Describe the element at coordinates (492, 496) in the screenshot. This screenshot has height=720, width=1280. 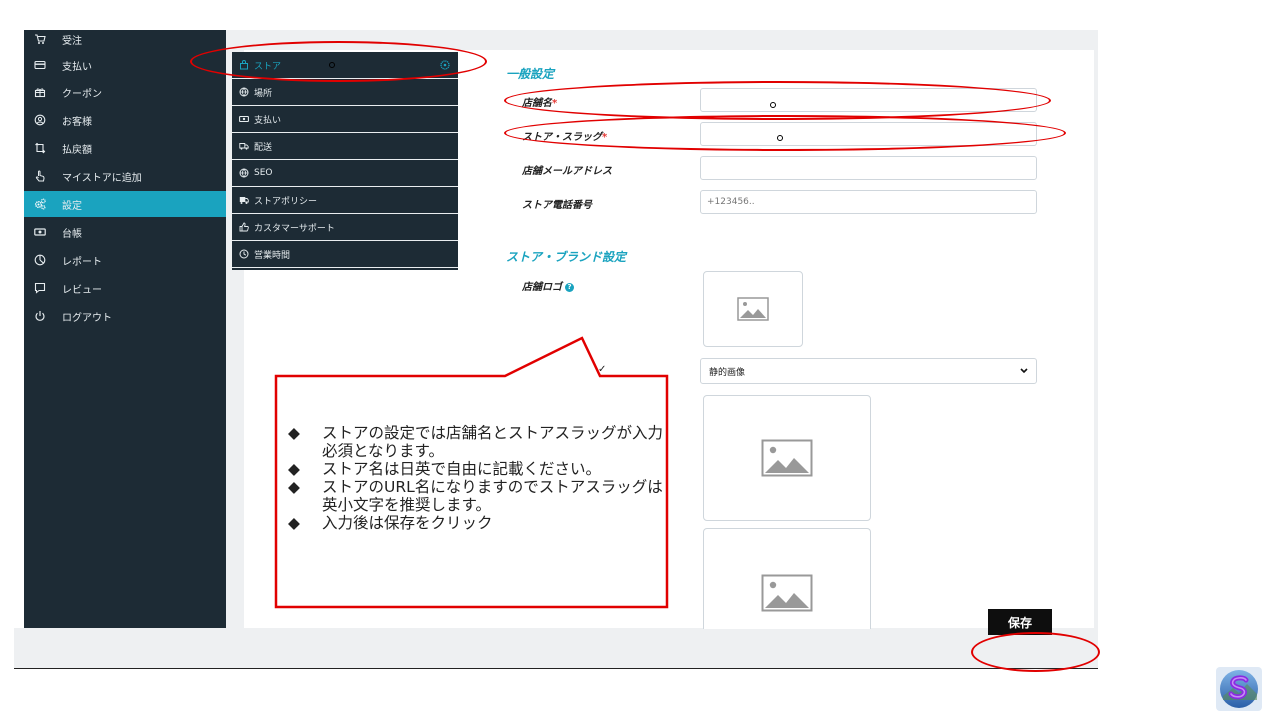
I see `callout-line: ストアのURL名になりますのでストアスラッグは英小文字を推奨します。` at that location.